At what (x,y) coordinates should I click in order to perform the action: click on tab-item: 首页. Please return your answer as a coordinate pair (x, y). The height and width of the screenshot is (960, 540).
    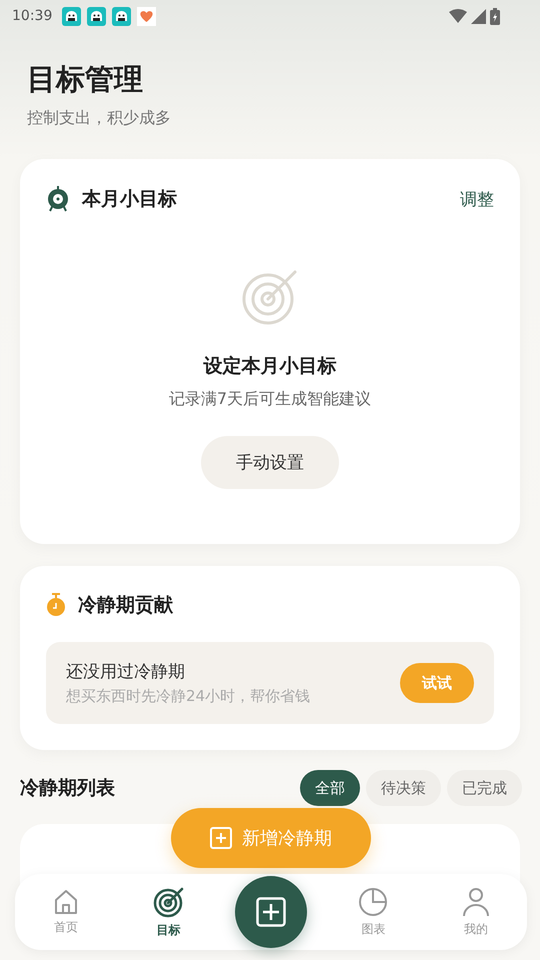
    Looking at the image, I should click on (66, 912).